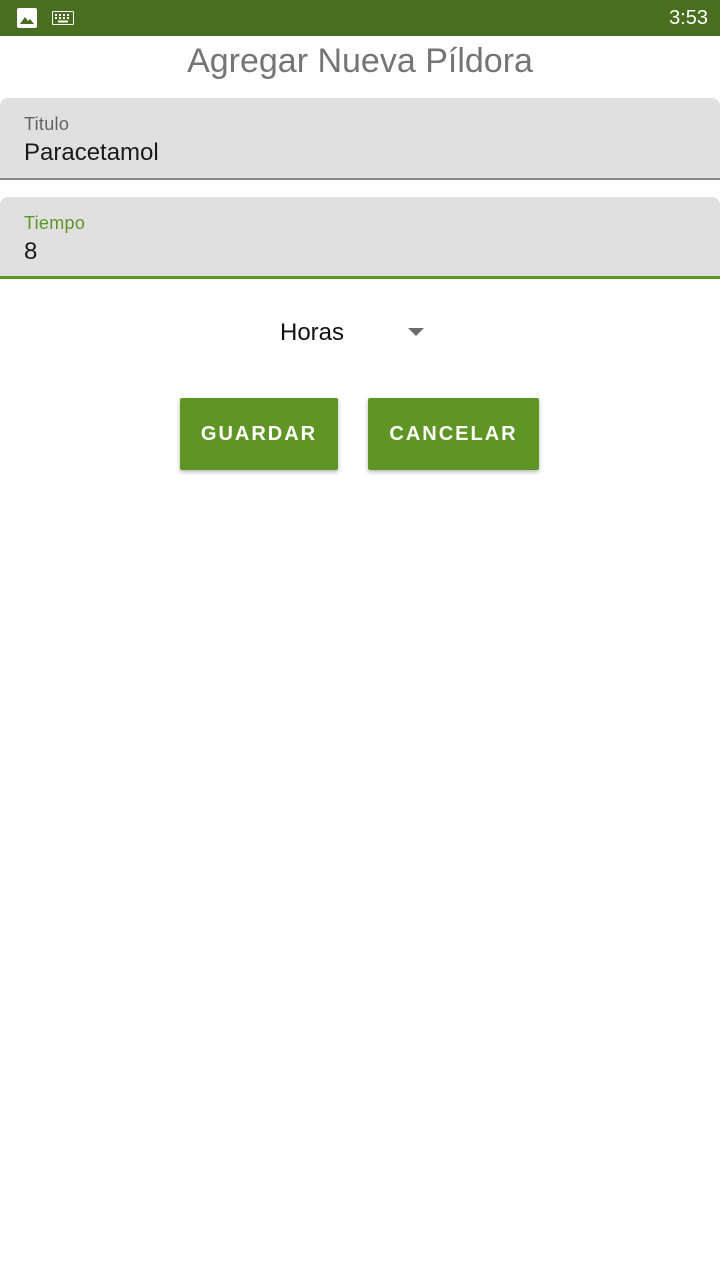 The width and height of the screenshot is (720, 1280). I want to click on save-button: GUARDAR, so click(259, 434).